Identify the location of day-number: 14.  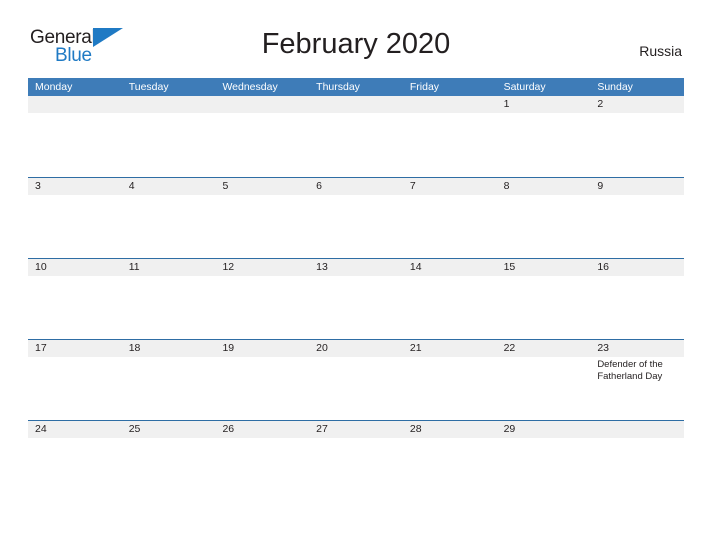
(415, 267).